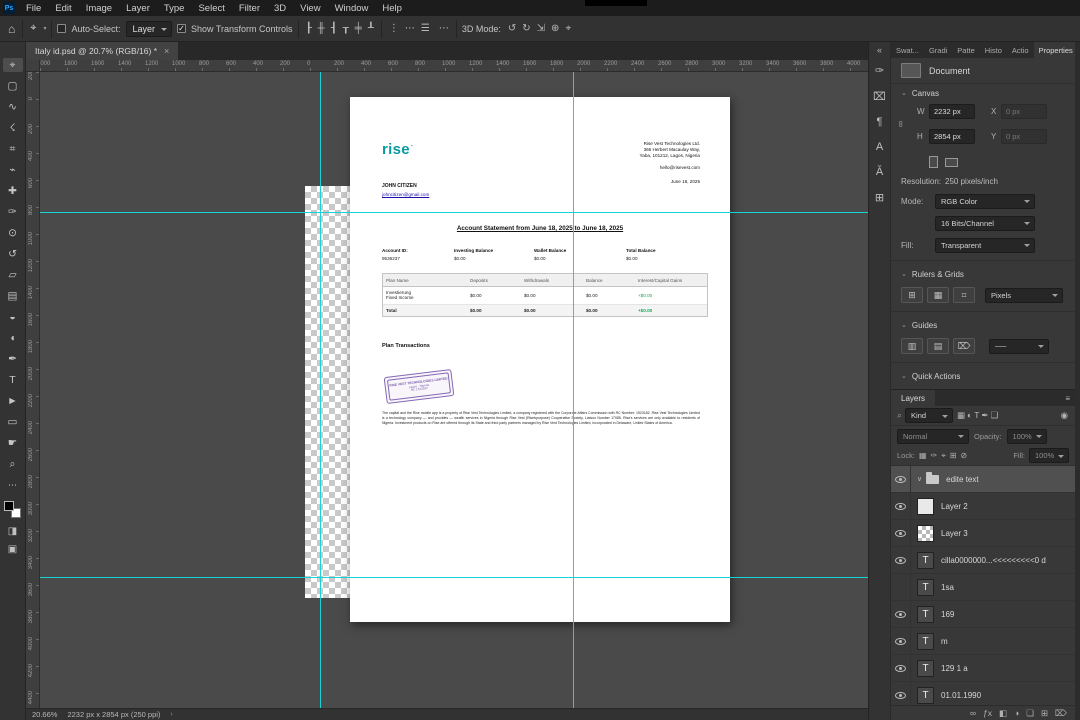 The height and width of the screenshot is (720, 1080). I want to click on type-tool: T, so click(13, 380).